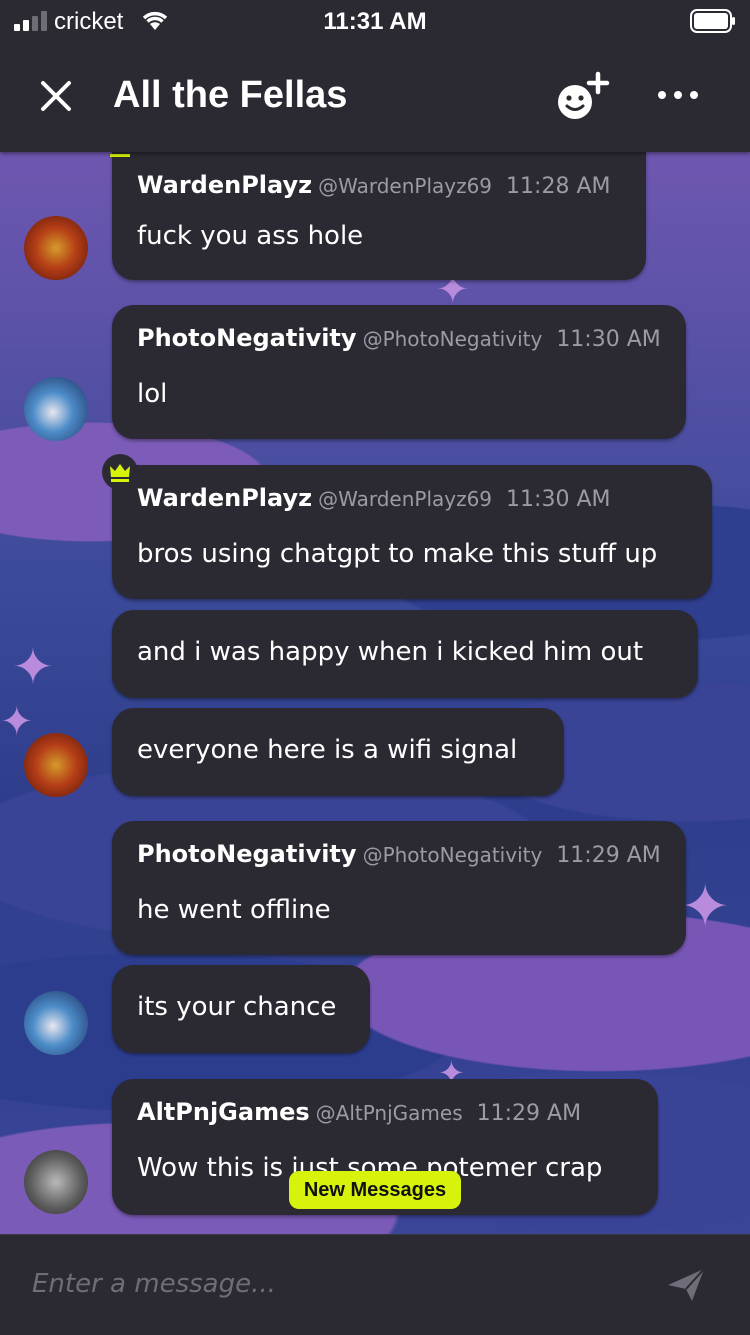 The height and width of the screenshot is (1335, 750). I want to click on message-meta: WardenPlayz @WardenPlayz69 11:28 AM, so click(373, 185).